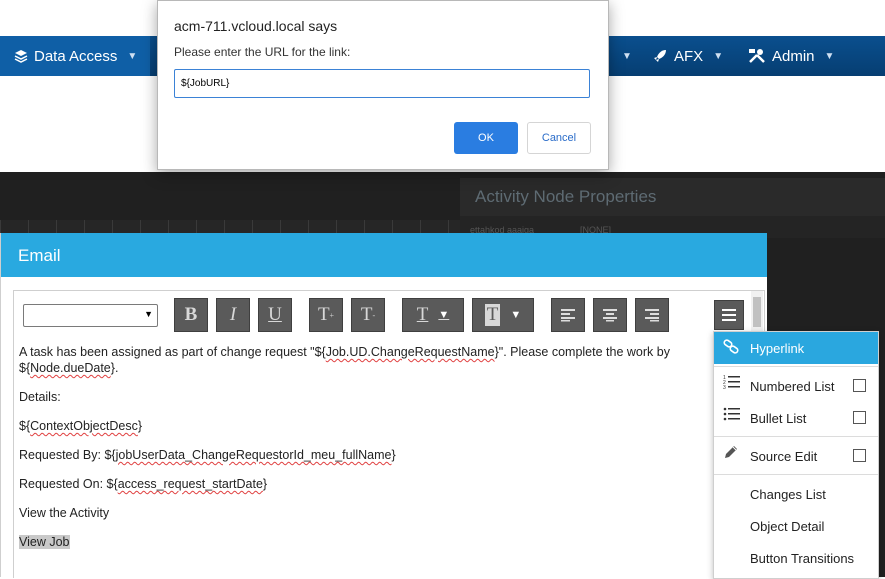 Image resolution: width=885 pixels, height=579 pixels. I want to click on canvas-grid, so click(230, 227).